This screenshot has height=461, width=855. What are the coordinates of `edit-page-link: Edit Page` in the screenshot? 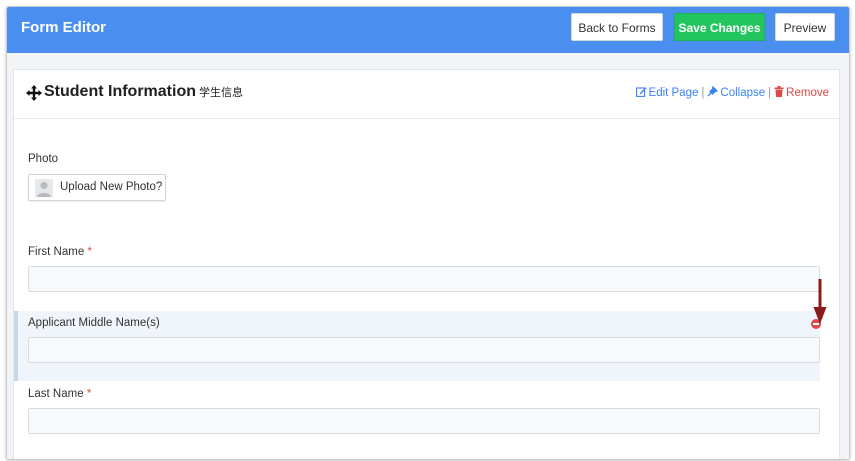 It's located at (667, 93).